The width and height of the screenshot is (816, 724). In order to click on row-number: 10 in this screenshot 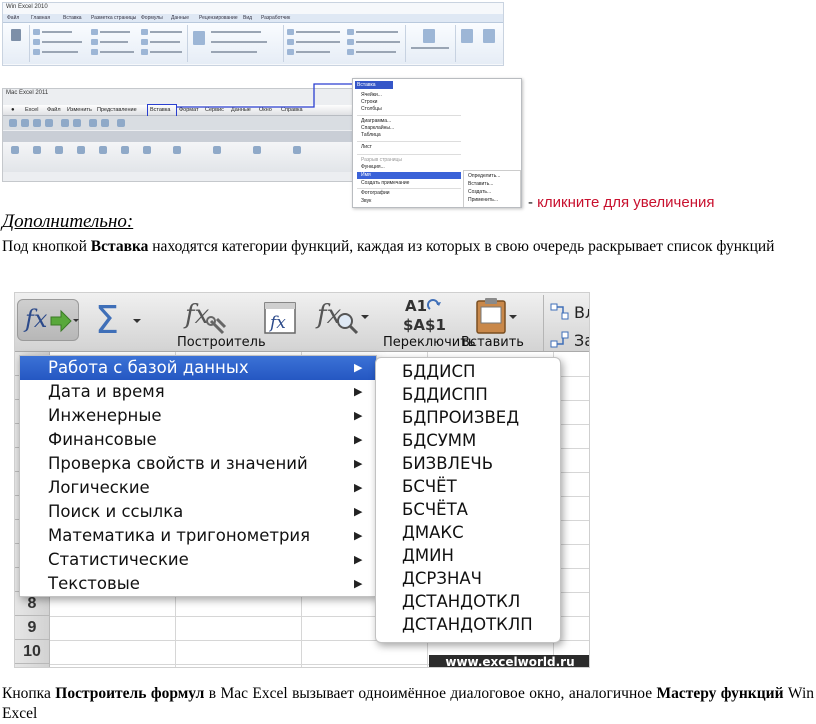, I will do `click(32, 652)`.